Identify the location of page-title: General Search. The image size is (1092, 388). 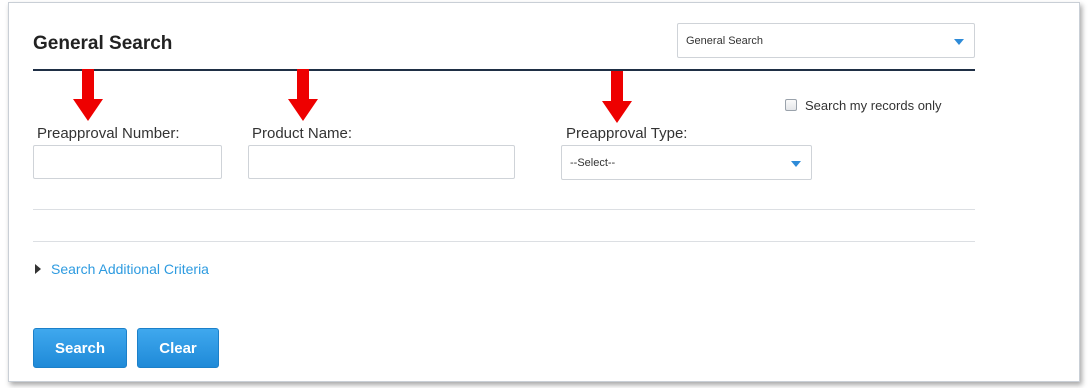
(103, 43).